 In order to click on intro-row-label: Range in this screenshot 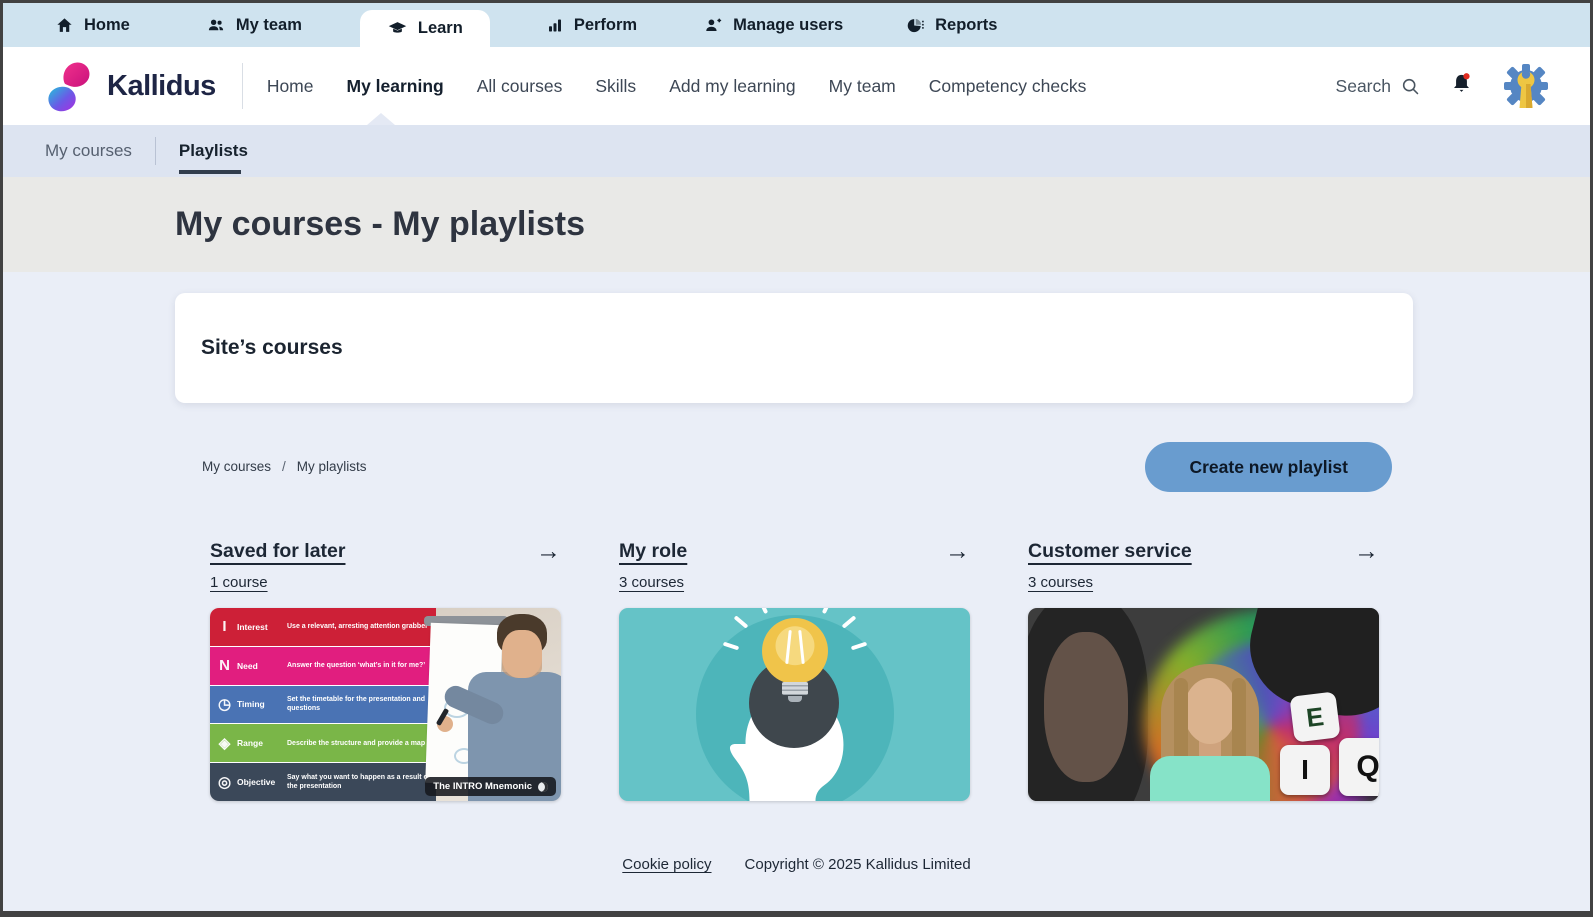, I will do `click(250, 743)`.